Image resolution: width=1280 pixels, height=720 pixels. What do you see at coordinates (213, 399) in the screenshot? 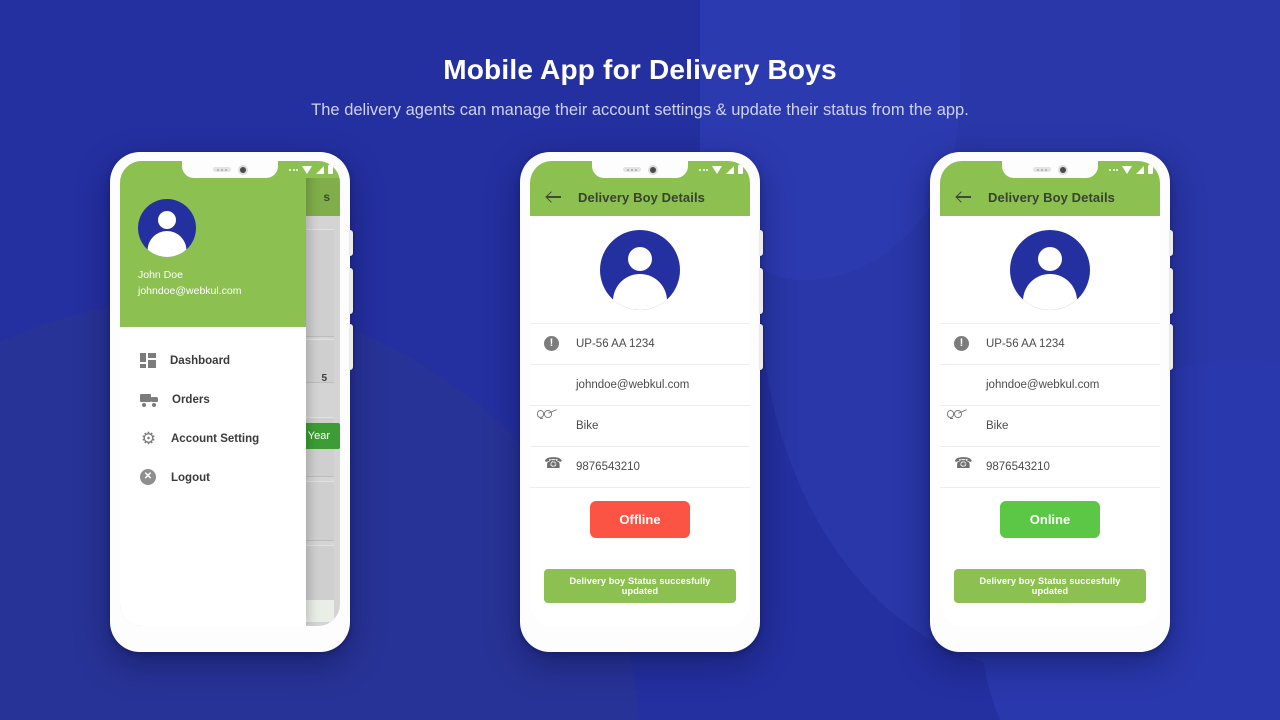
I see `drawer-item-orders: Orders` at bounding box center [213, 399].